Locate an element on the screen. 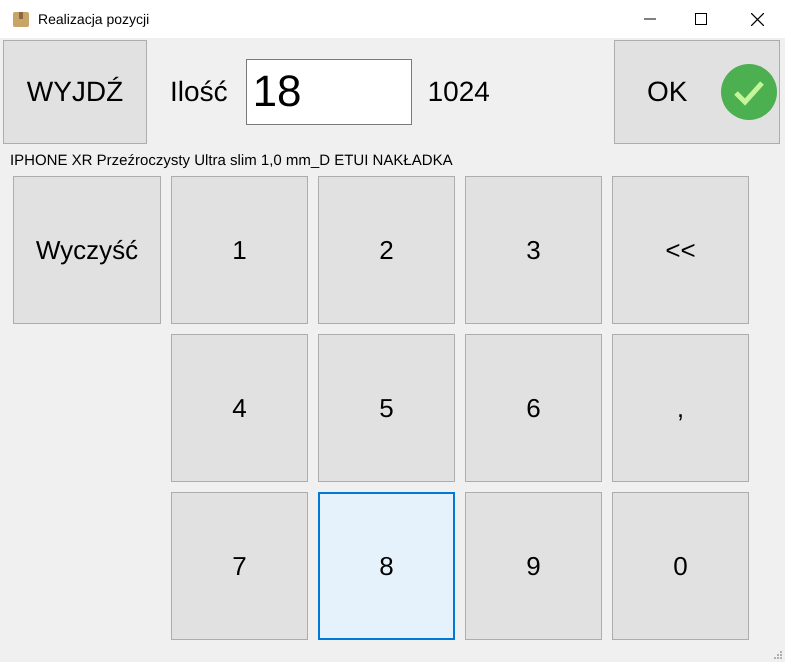 The height and width of the screenshot is (662, 785). resize-grip-icon is located at coordinates (778, 655).